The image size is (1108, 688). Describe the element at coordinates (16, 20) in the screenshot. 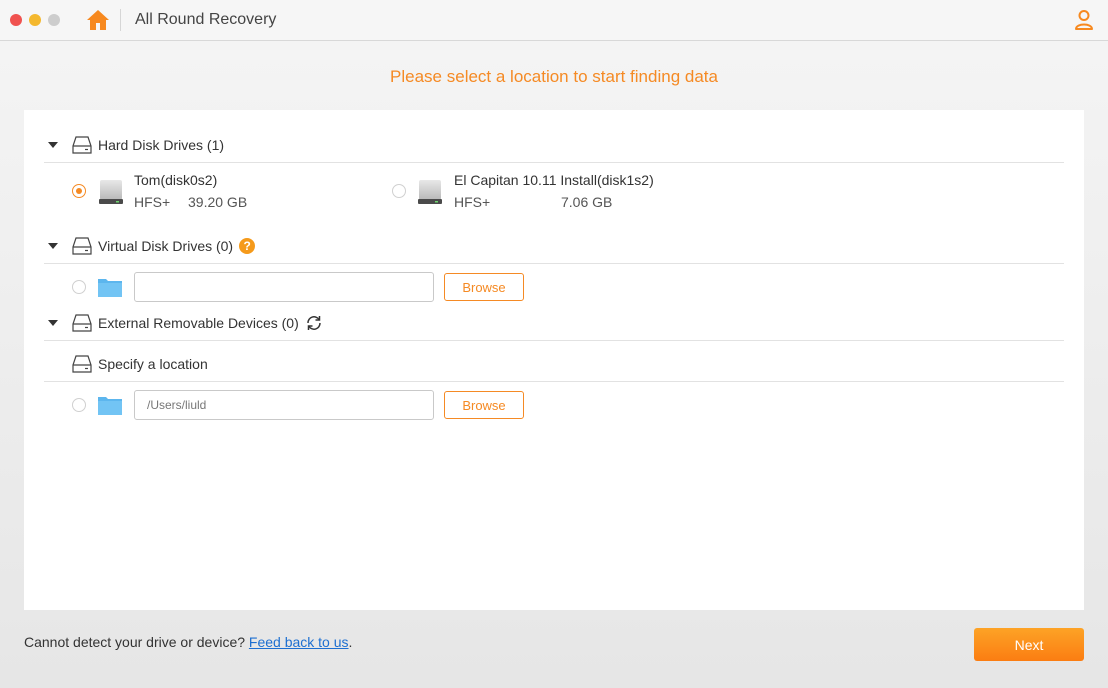

I see `close-window-button` at that location.